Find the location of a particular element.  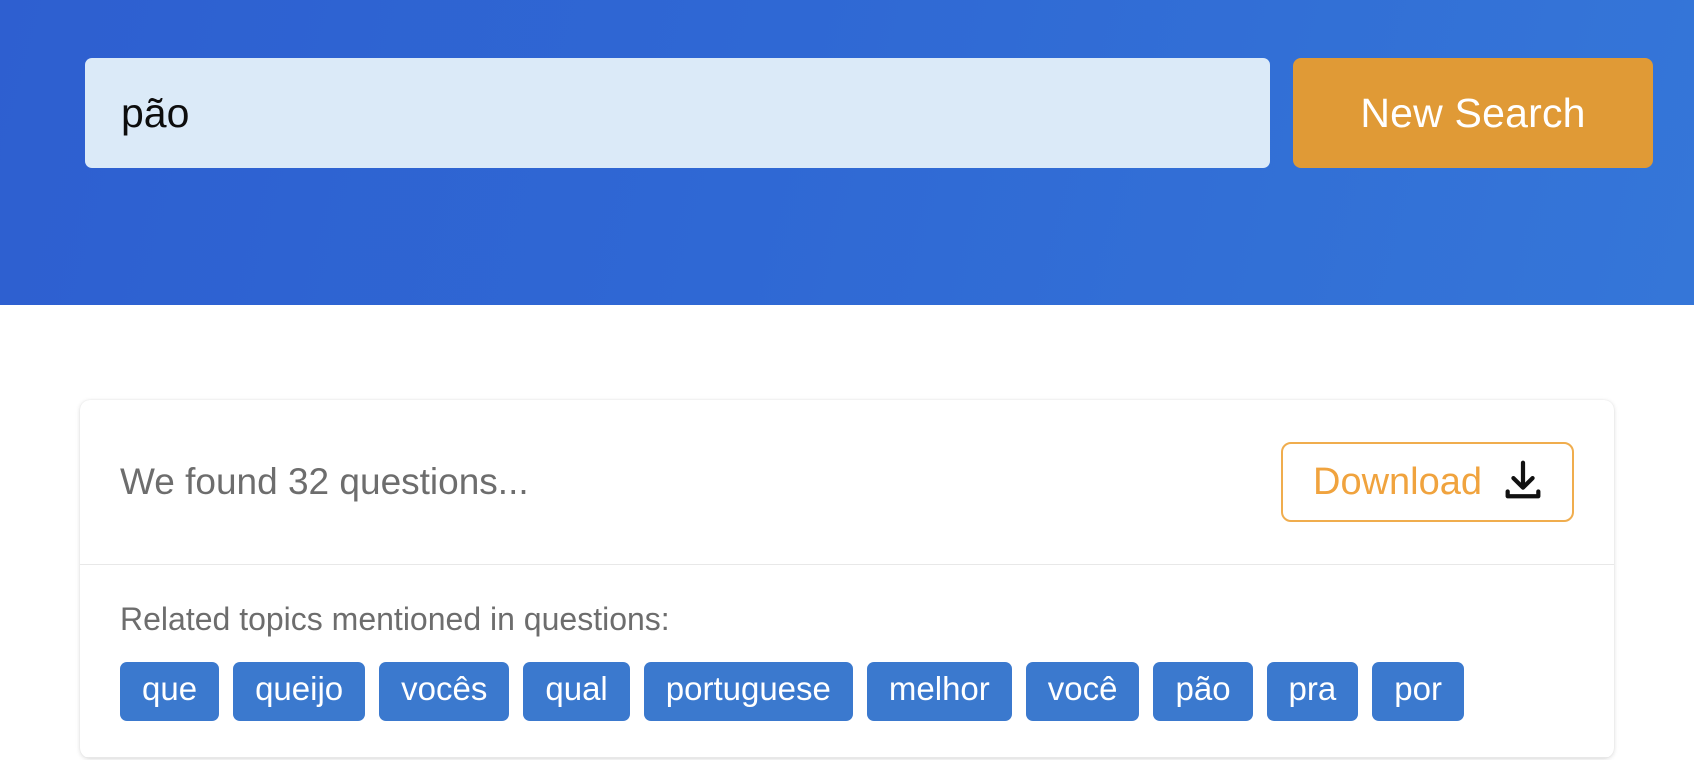

topic-tag: pra is located at coordinates (1312, 691).